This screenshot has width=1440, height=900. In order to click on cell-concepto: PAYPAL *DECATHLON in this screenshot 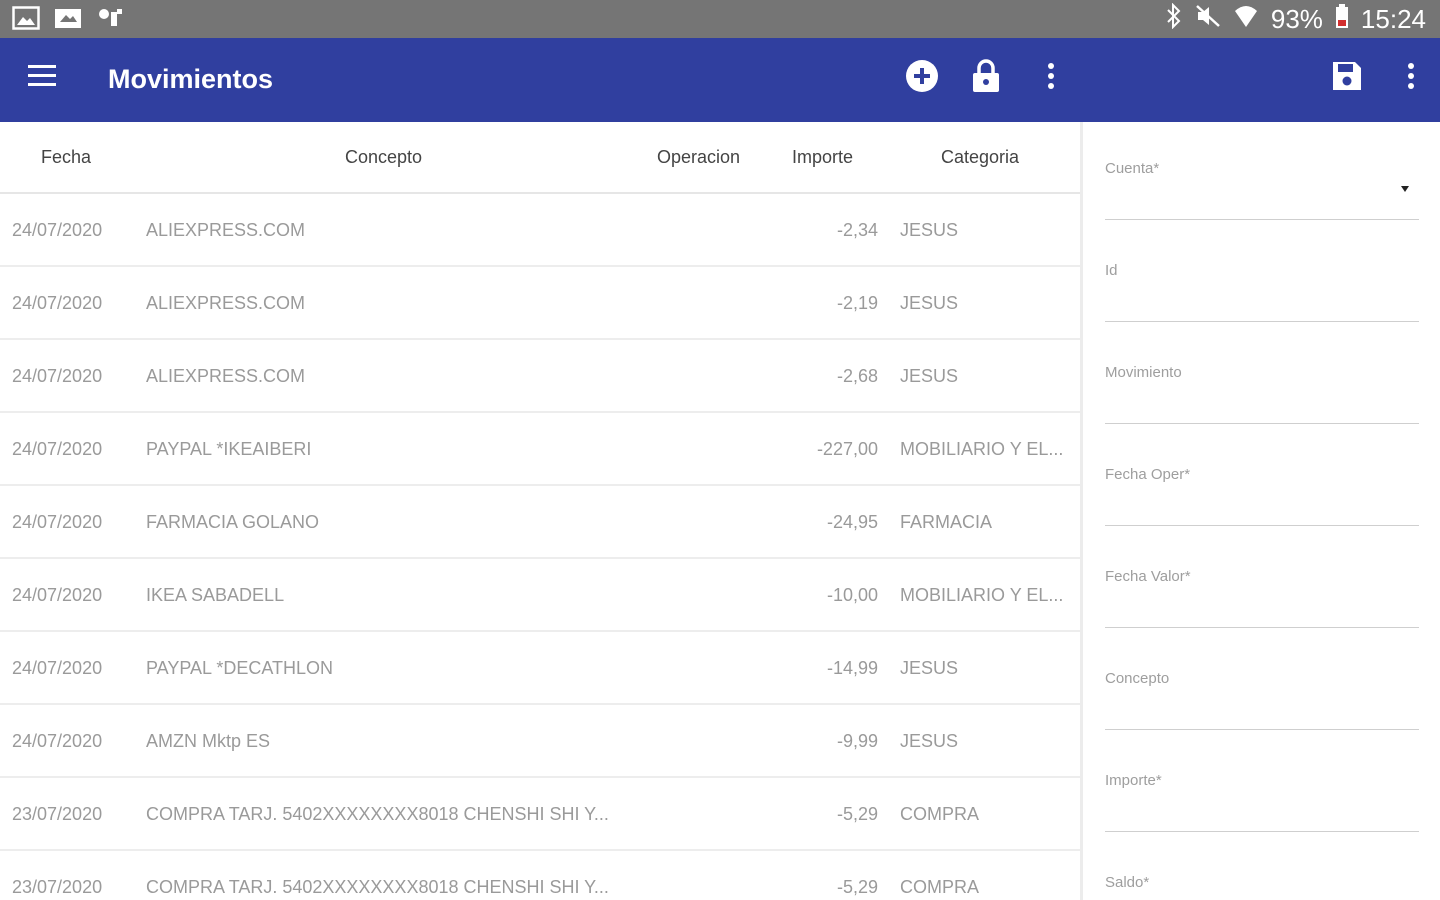, I will do `click(240, 668)`.